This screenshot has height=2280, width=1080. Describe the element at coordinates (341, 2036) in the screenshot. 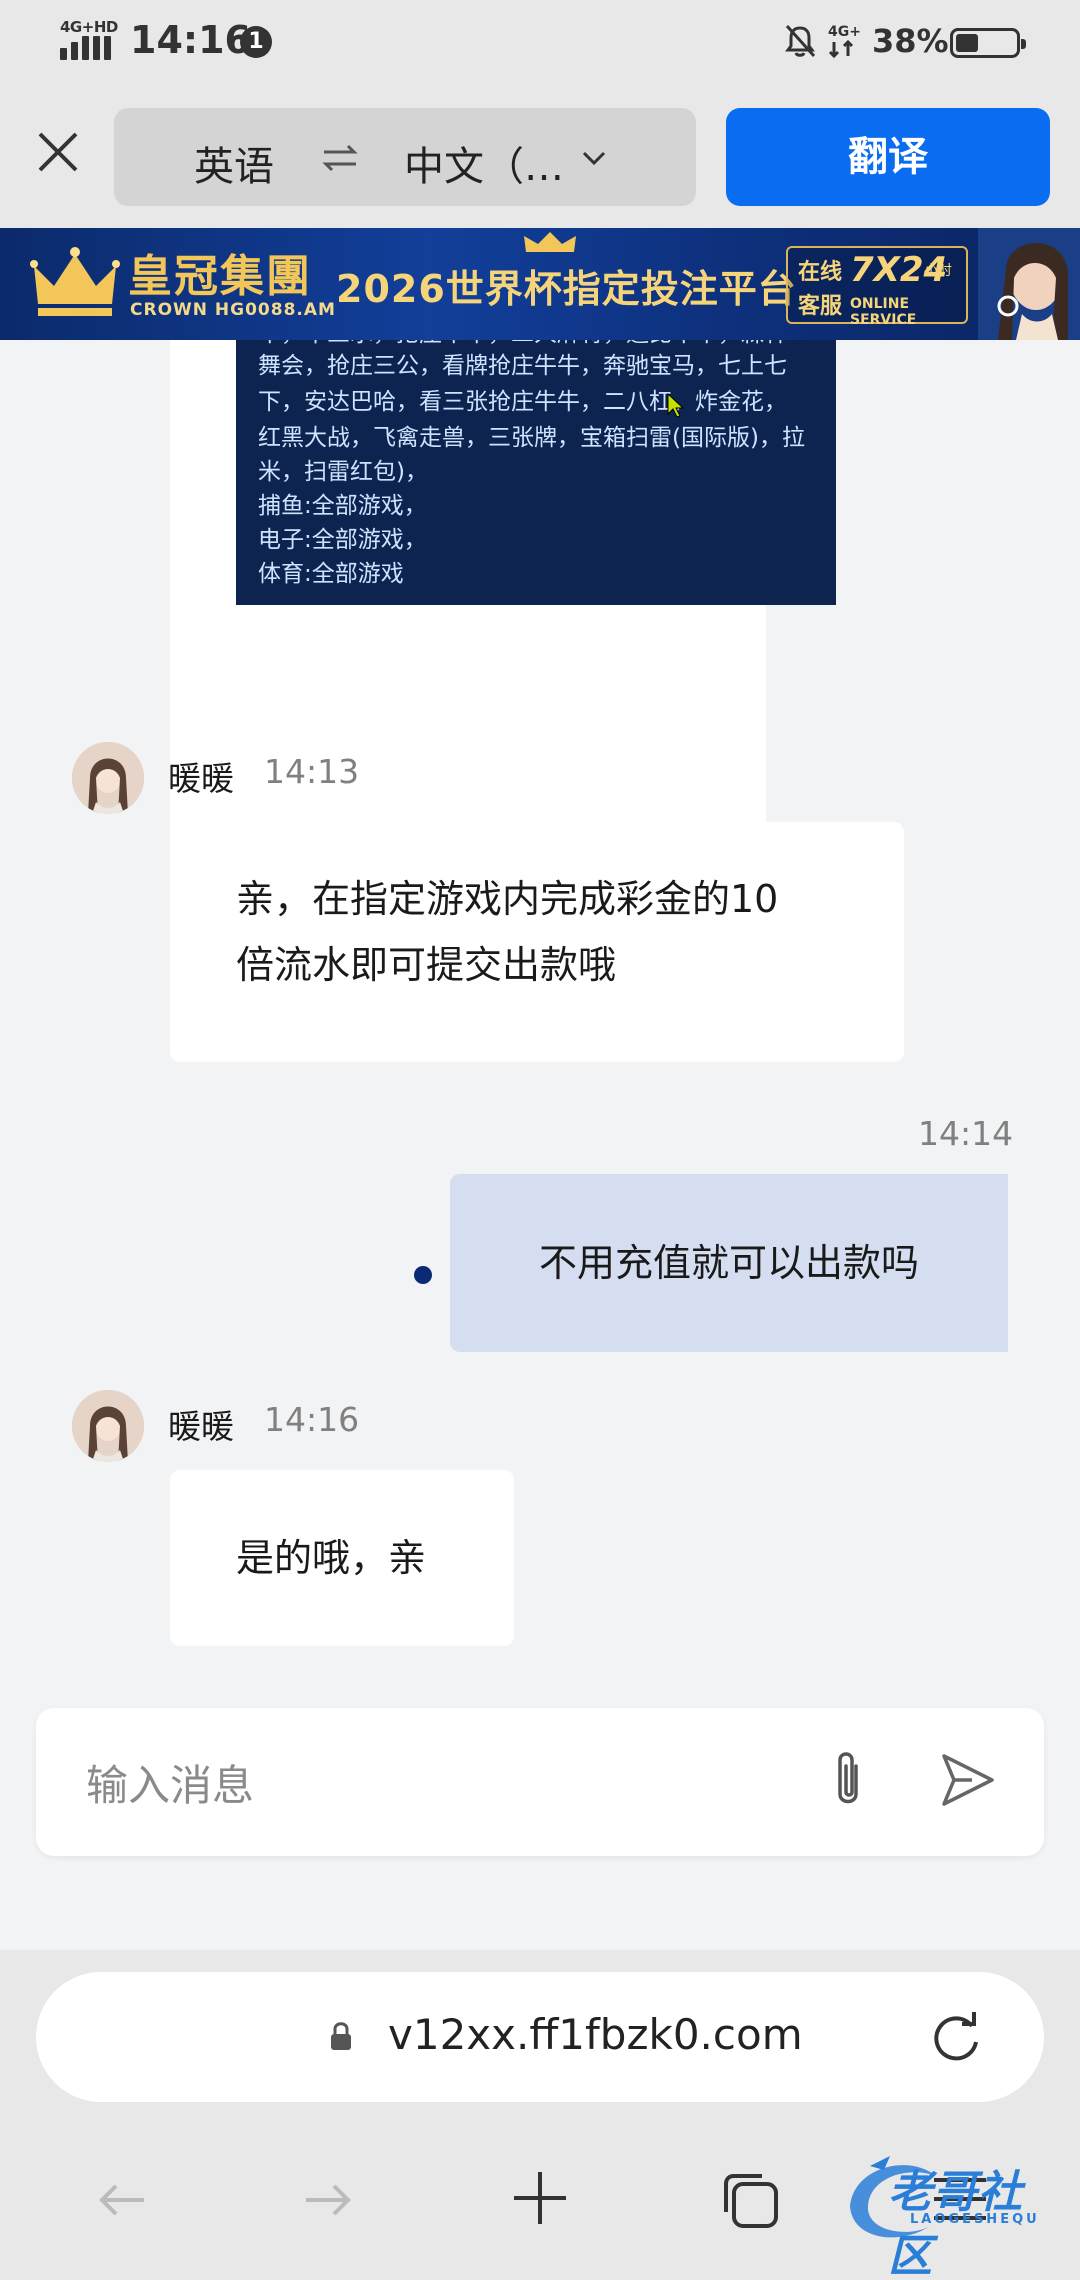

I see `lock-icon` at that location.